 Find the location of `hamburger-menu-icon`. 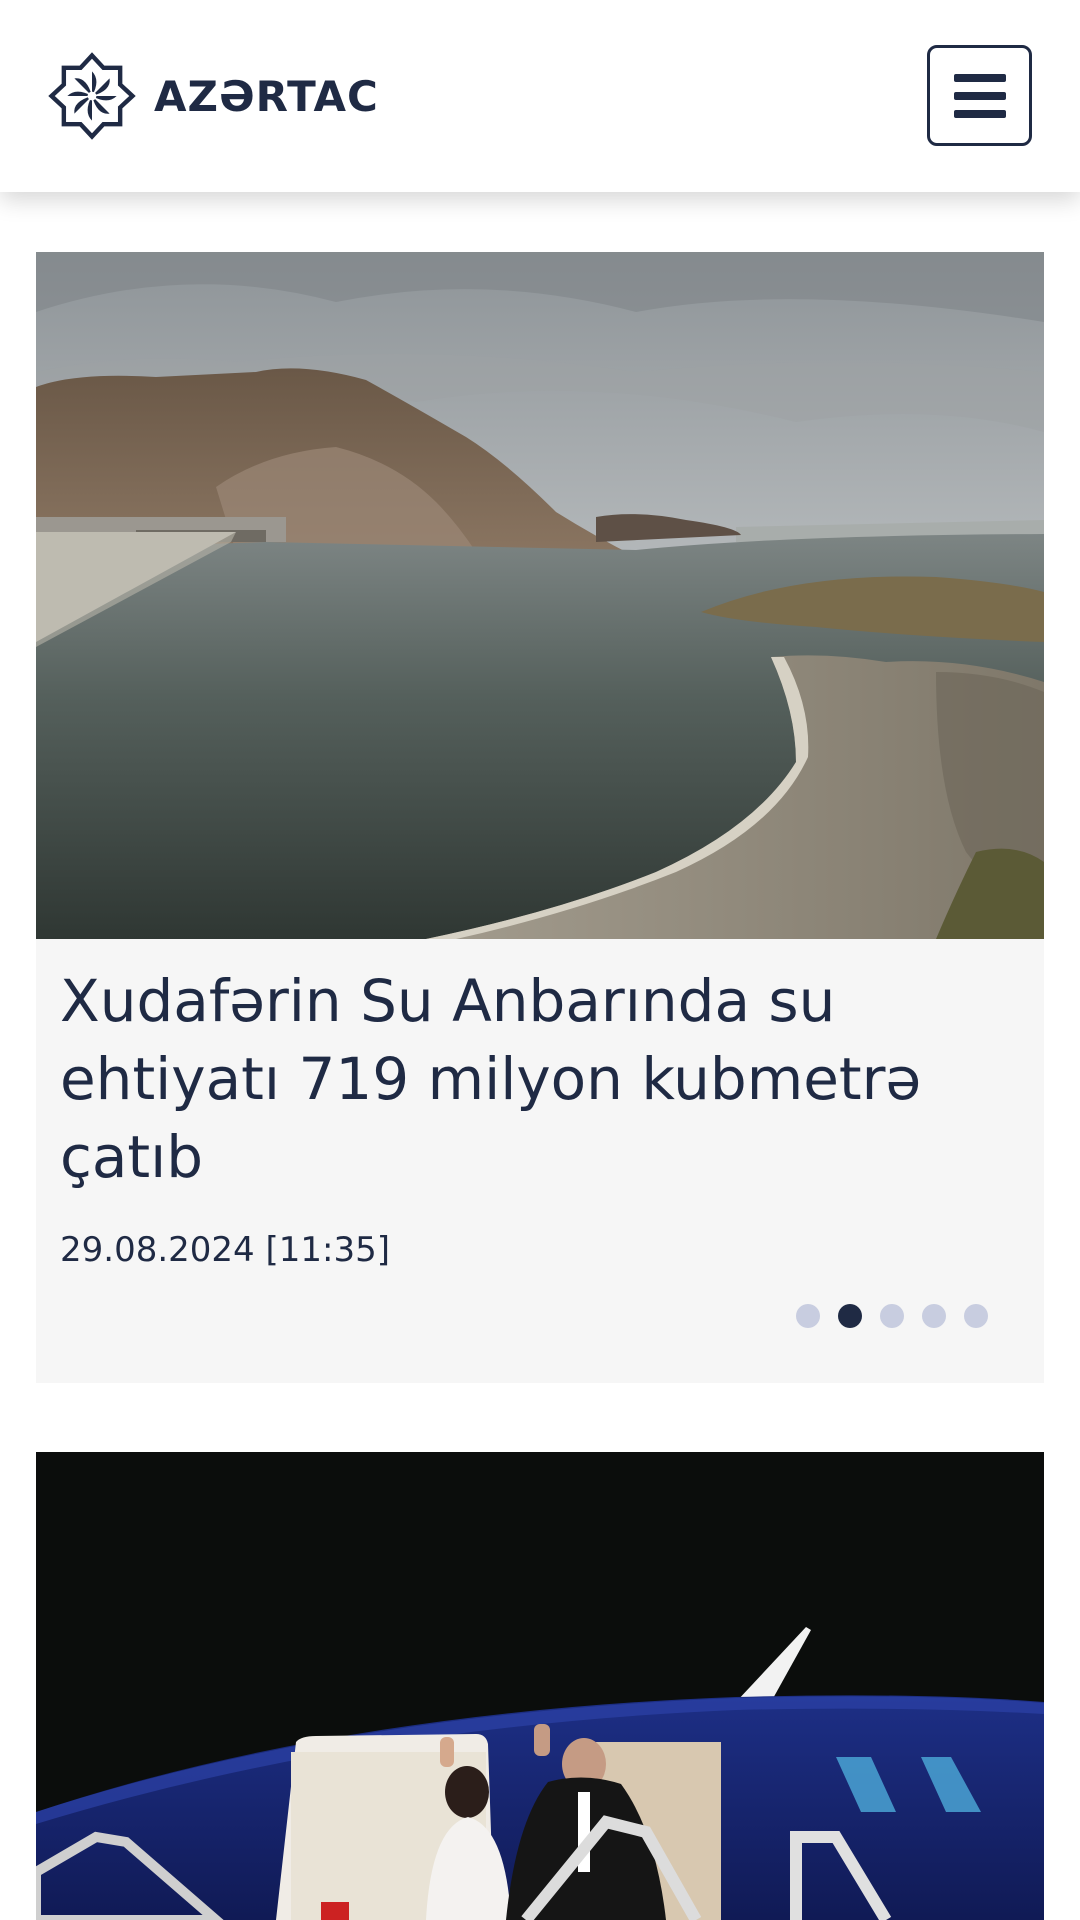

hamburger-menu-icon is located at coordinates (979, 77).